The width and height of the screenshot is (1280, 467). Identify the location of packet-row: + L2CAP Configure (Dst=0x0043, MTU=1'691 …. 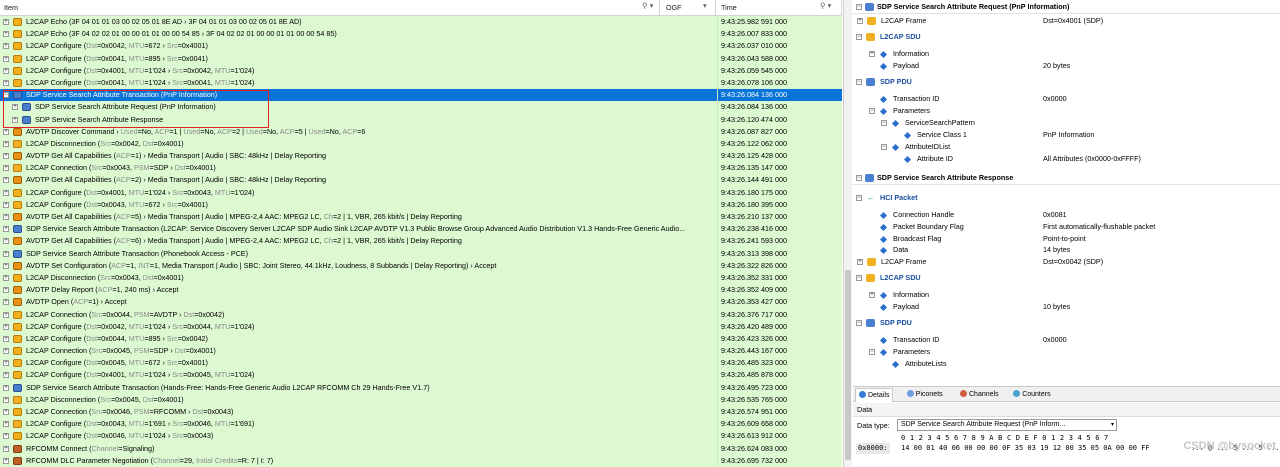
(421, 424).